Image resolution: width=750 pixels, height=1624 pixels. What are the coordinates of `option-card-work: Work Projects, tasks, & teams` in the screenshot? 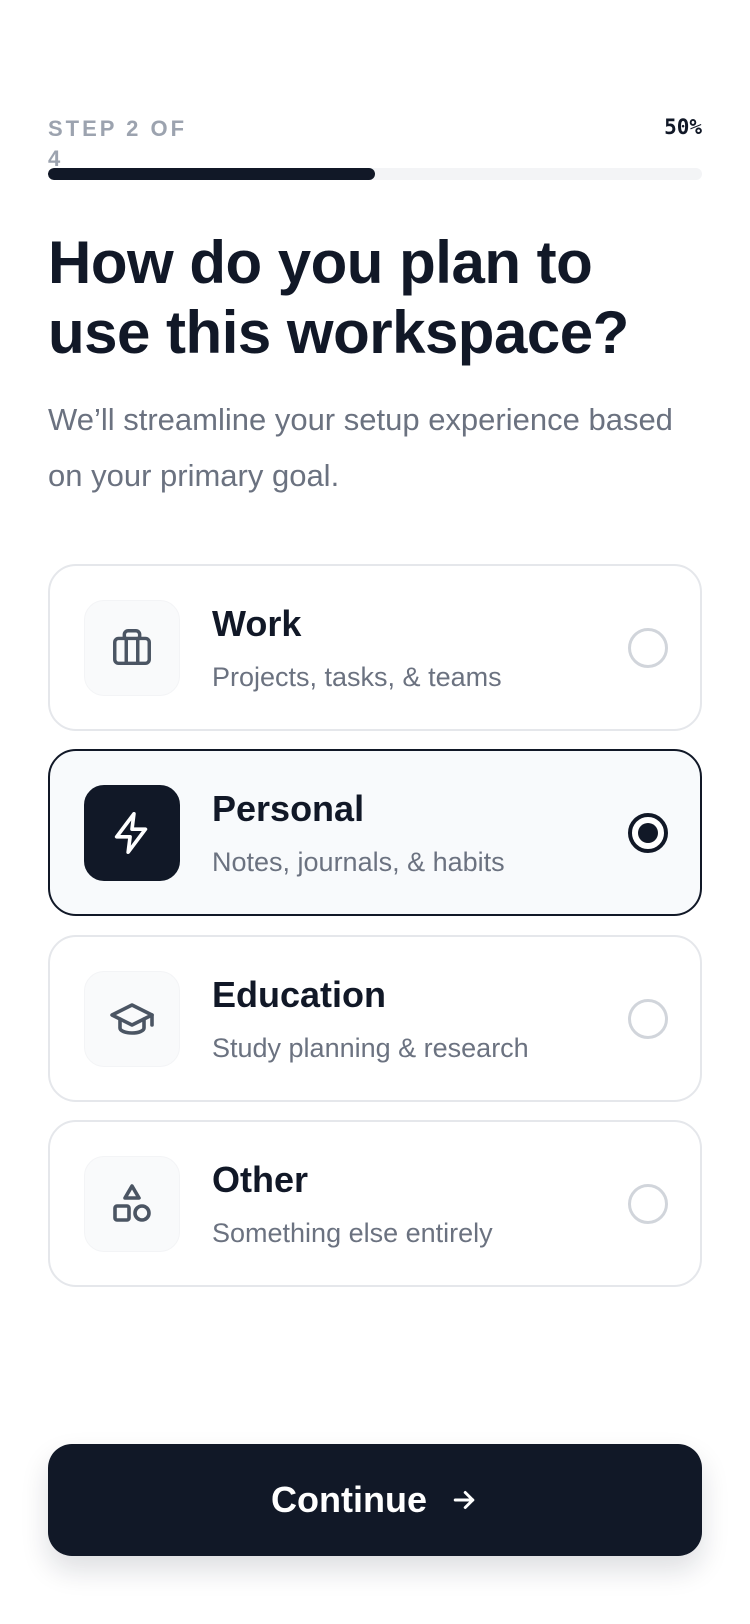 It's located at (375, 647).